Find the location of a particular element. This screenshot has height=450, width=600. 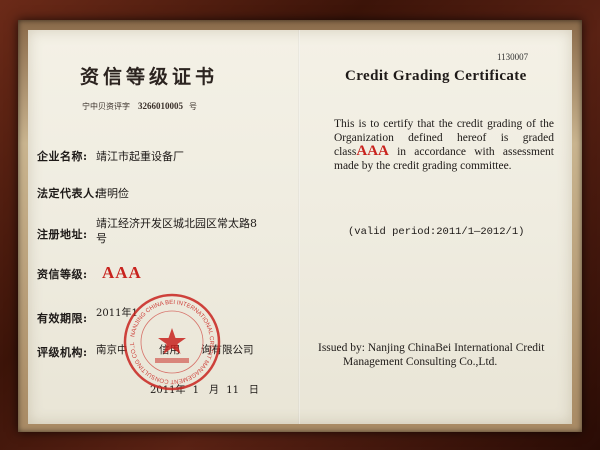

en-title: Credit Grading Certificate is located at coordinates (436, 76).